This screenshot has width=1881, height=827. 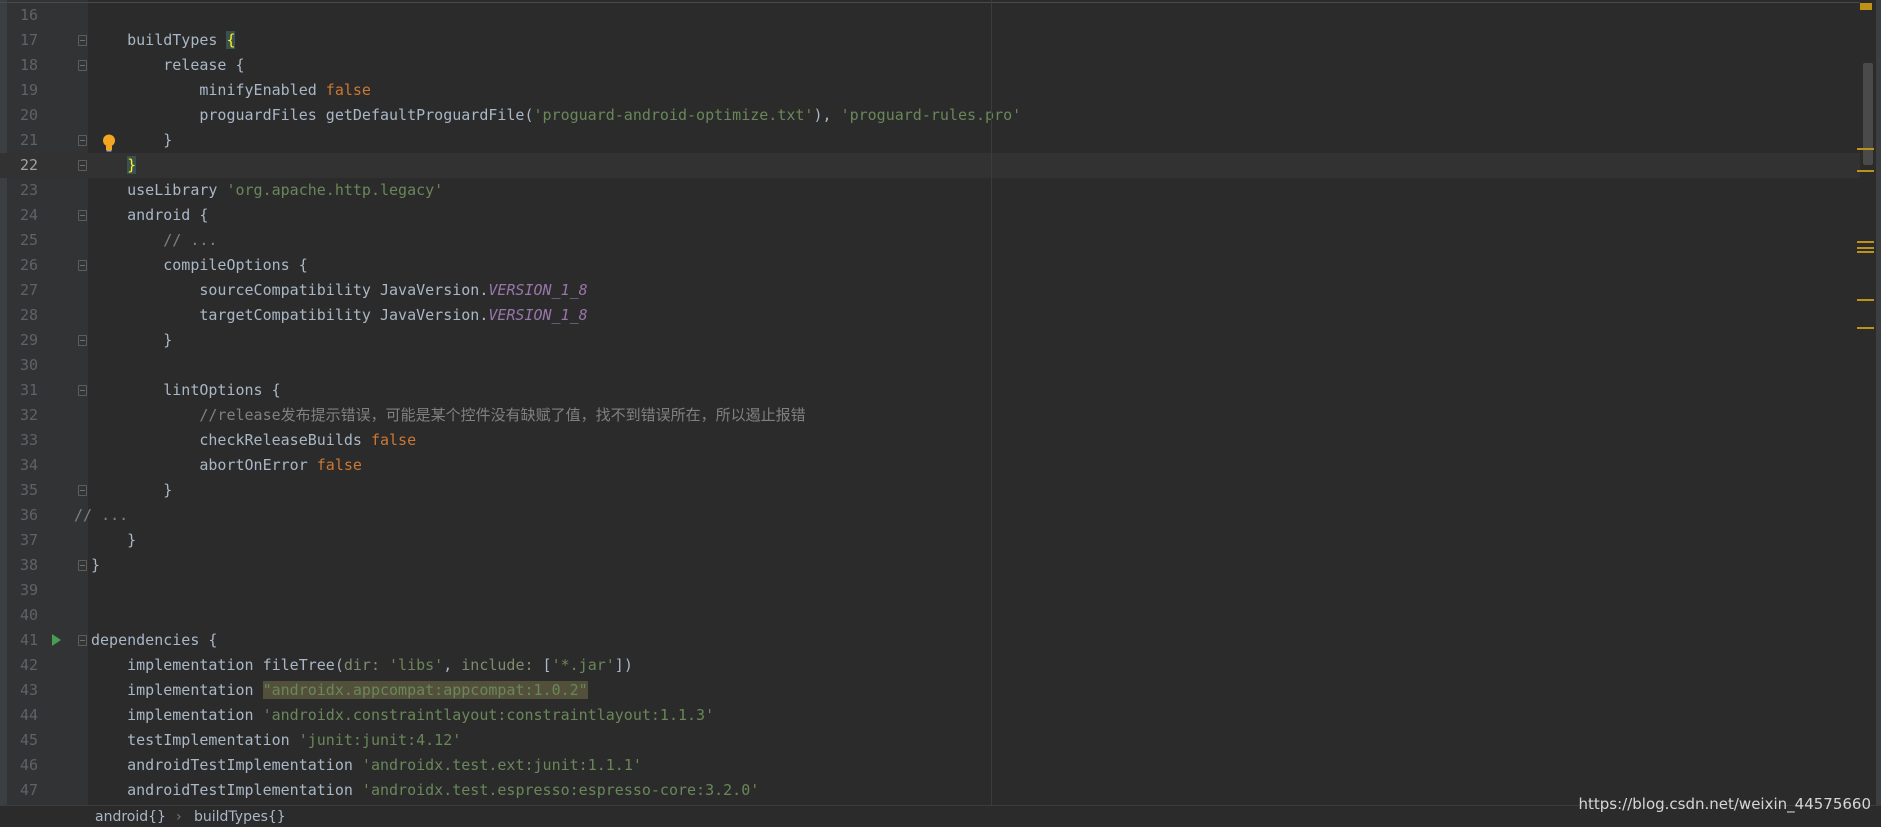 I want to click on code-token: 'org.apache.http.legacy', so click(x=335, y=190).